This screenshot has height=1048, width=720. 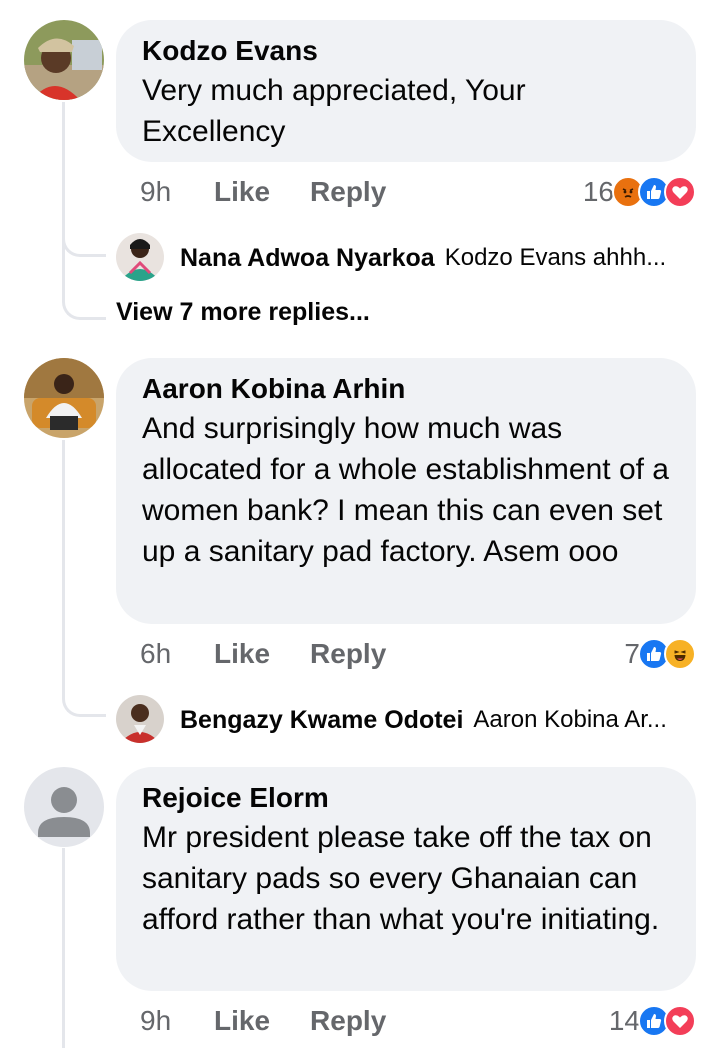 What do you see at coordinates (321, 720) in the screenshot?
I see `reply-author: Bengazy Kwame Odotei` at bounding box center [321, 720].